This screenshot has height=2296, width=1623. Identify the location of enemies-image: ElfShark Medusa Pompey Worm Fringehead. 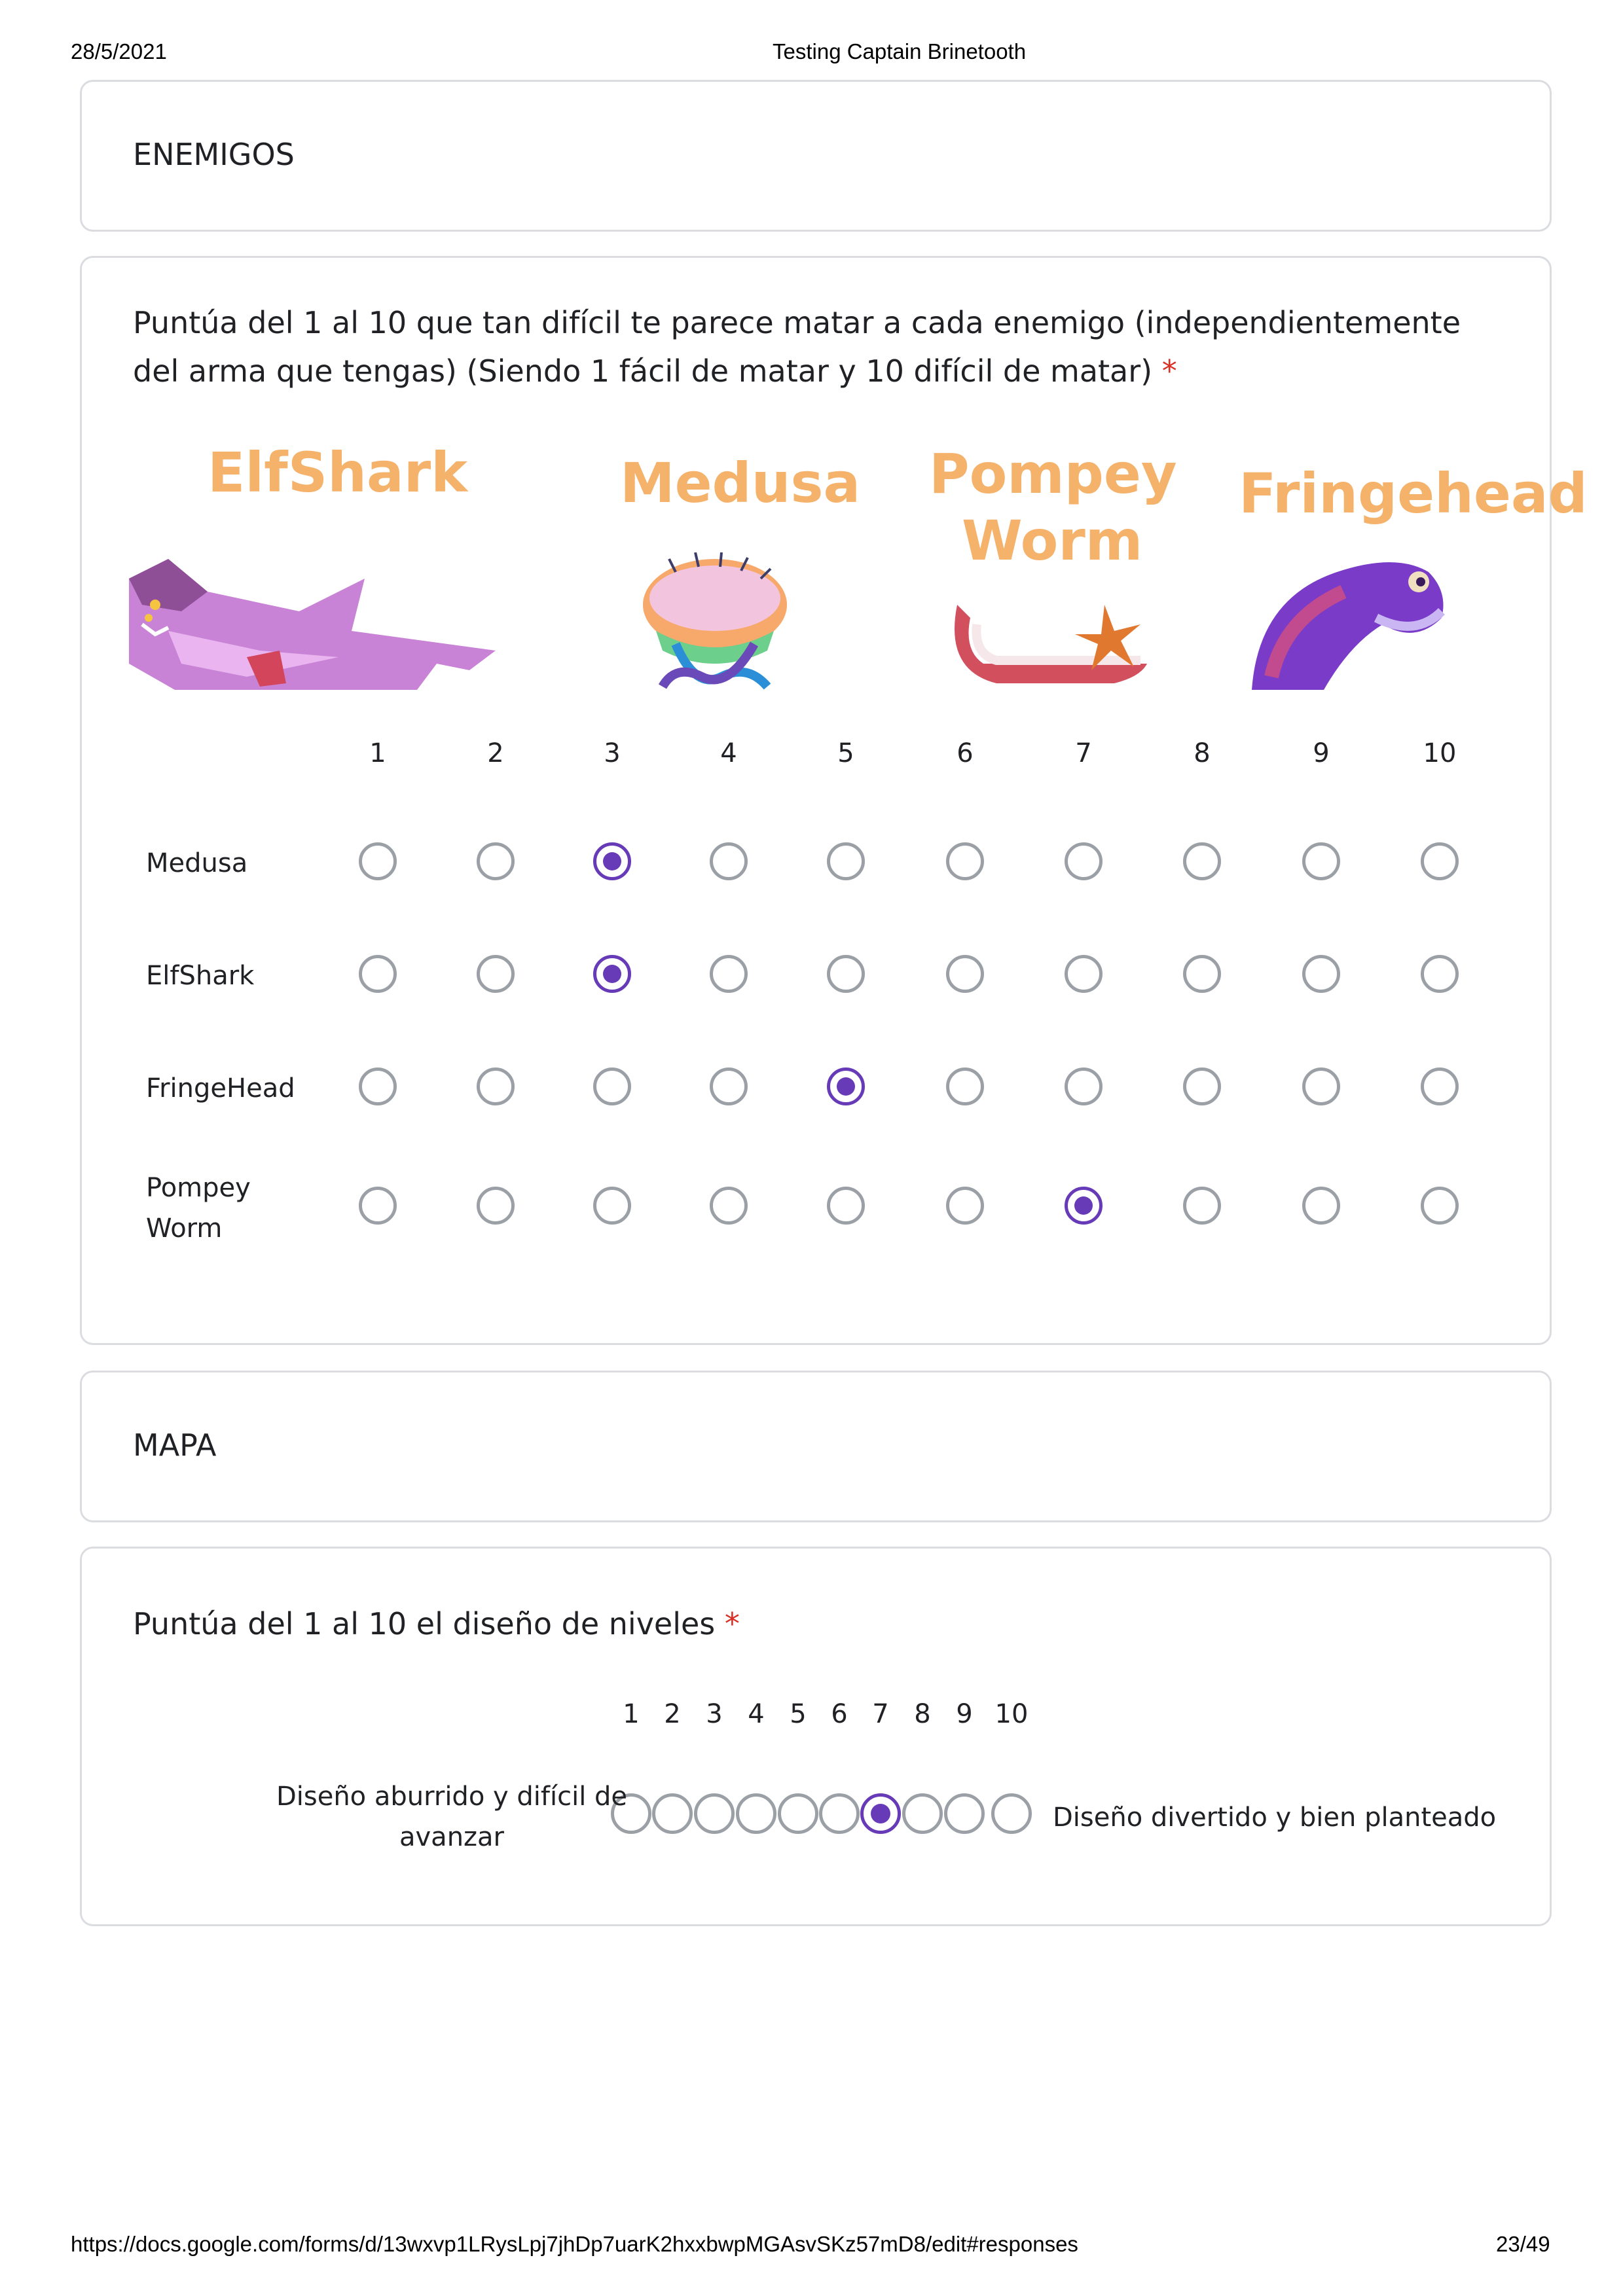
(858, 565).